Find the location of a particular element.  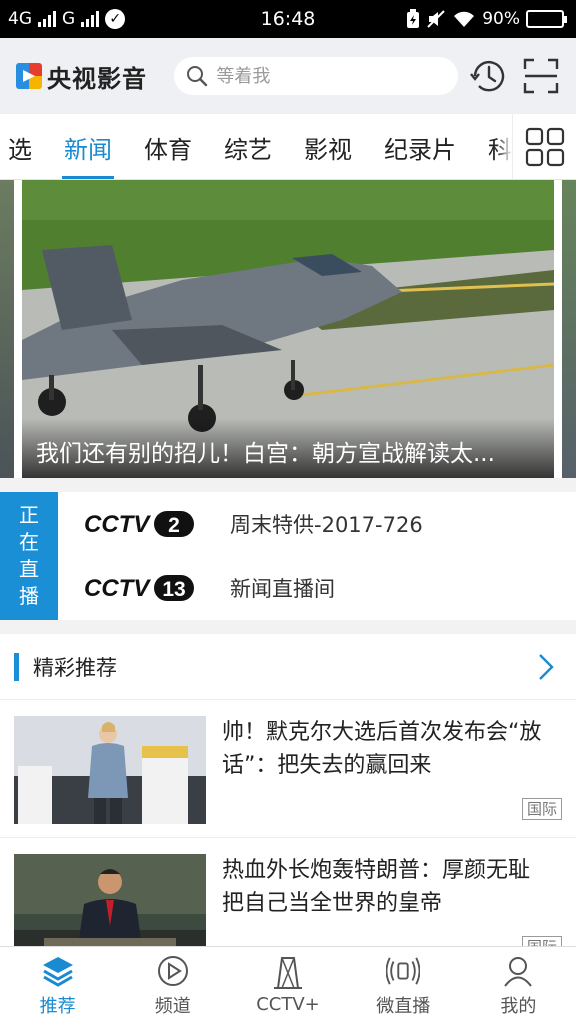

recommend-title: 精彩推荐 is located at coordinates (75, 667).